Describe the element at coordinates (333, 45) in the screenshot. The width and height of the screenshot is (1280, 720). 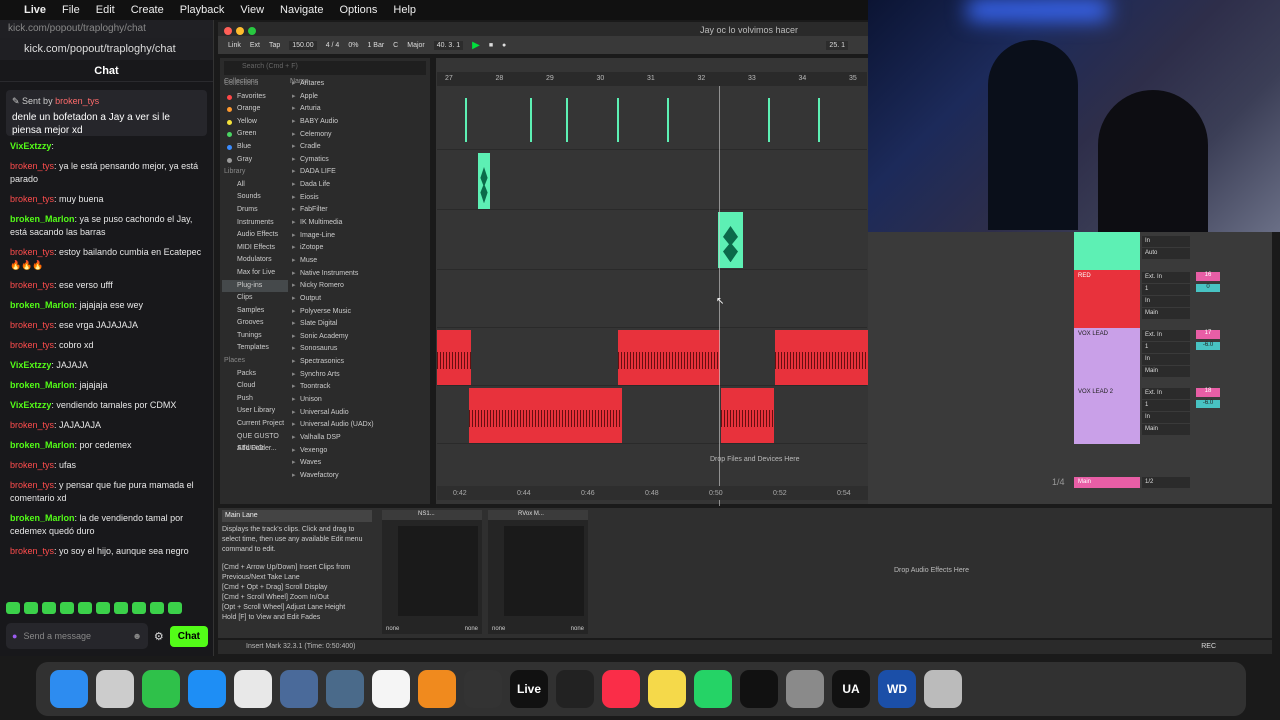
I see `time-signature: 4 / 4` at that location.